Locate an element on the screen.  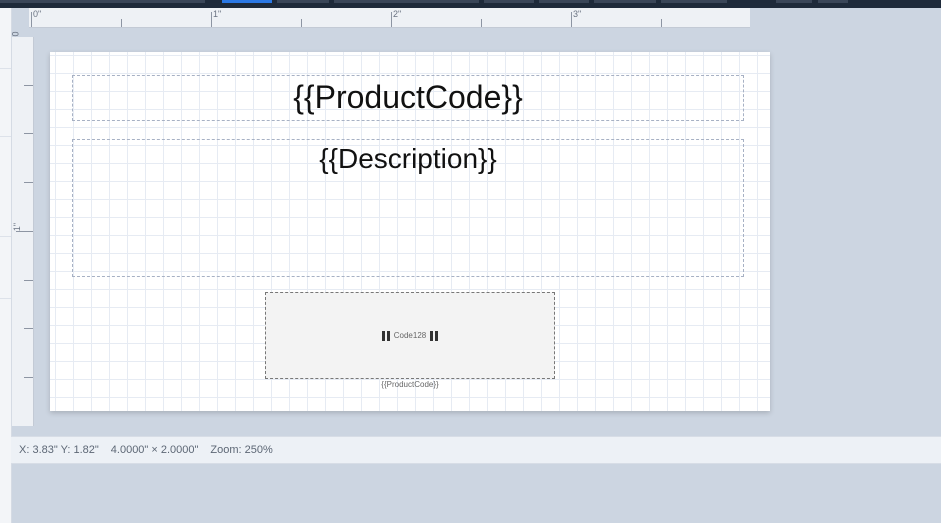
toolbar-segment-active is located at coordinates (247, 1).